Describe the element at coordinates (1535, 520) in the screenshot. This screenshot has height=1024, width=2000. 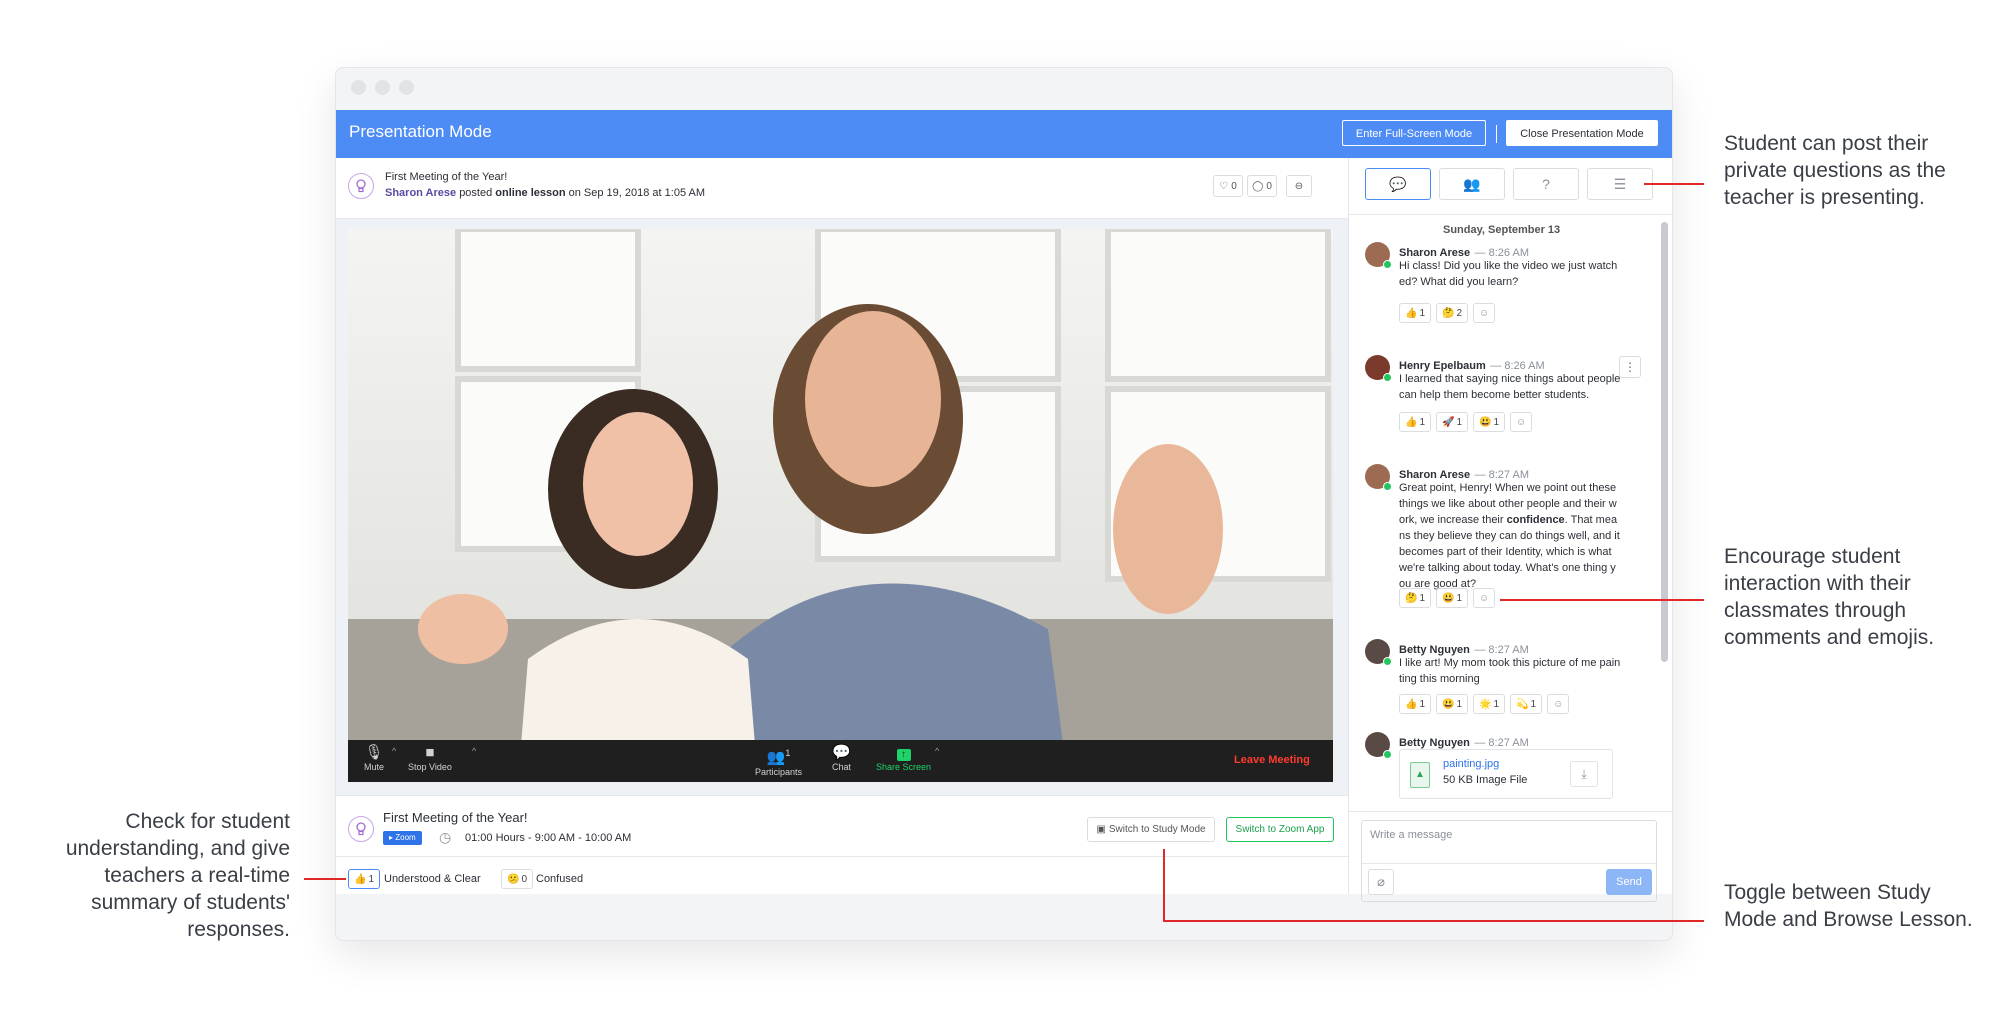
I see `message-text-bold: confidence` at that location.